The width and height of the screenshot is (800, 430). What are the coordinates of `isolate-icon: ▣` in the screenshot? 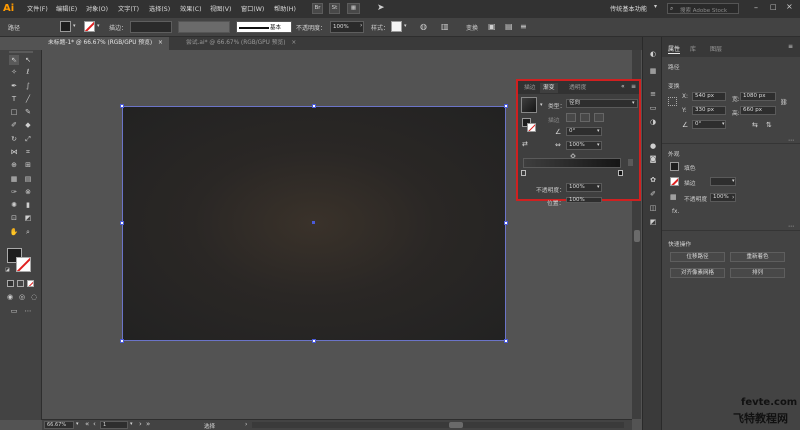 It's located at (492, 26).